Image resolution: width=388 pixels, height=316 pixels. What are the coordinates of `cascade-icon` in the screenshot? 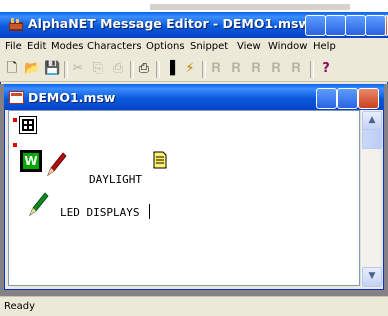 It's located at (335, 25).